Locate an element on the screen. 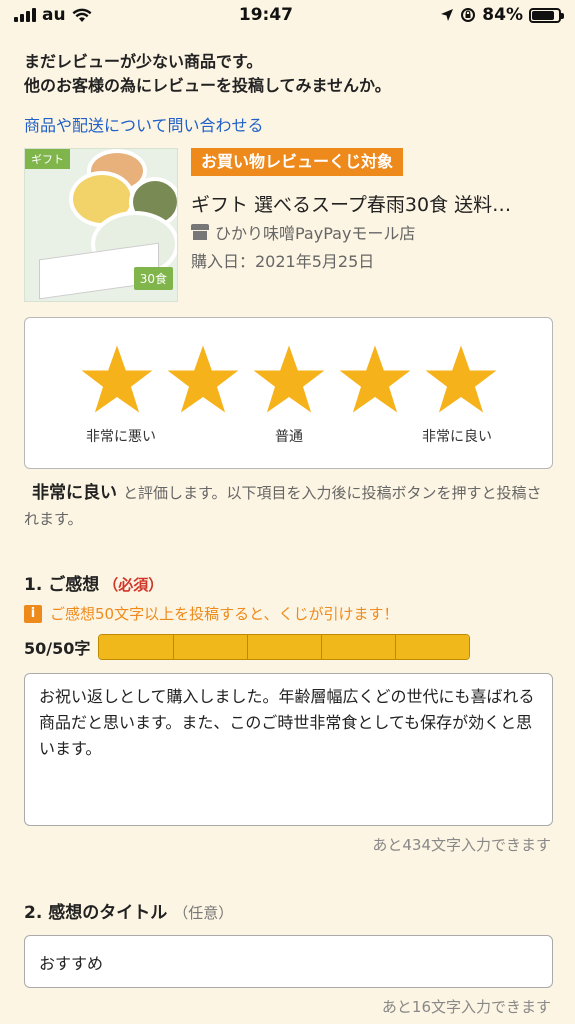  product-image-pack-count: 30食 is located at coordinates (153, 278).